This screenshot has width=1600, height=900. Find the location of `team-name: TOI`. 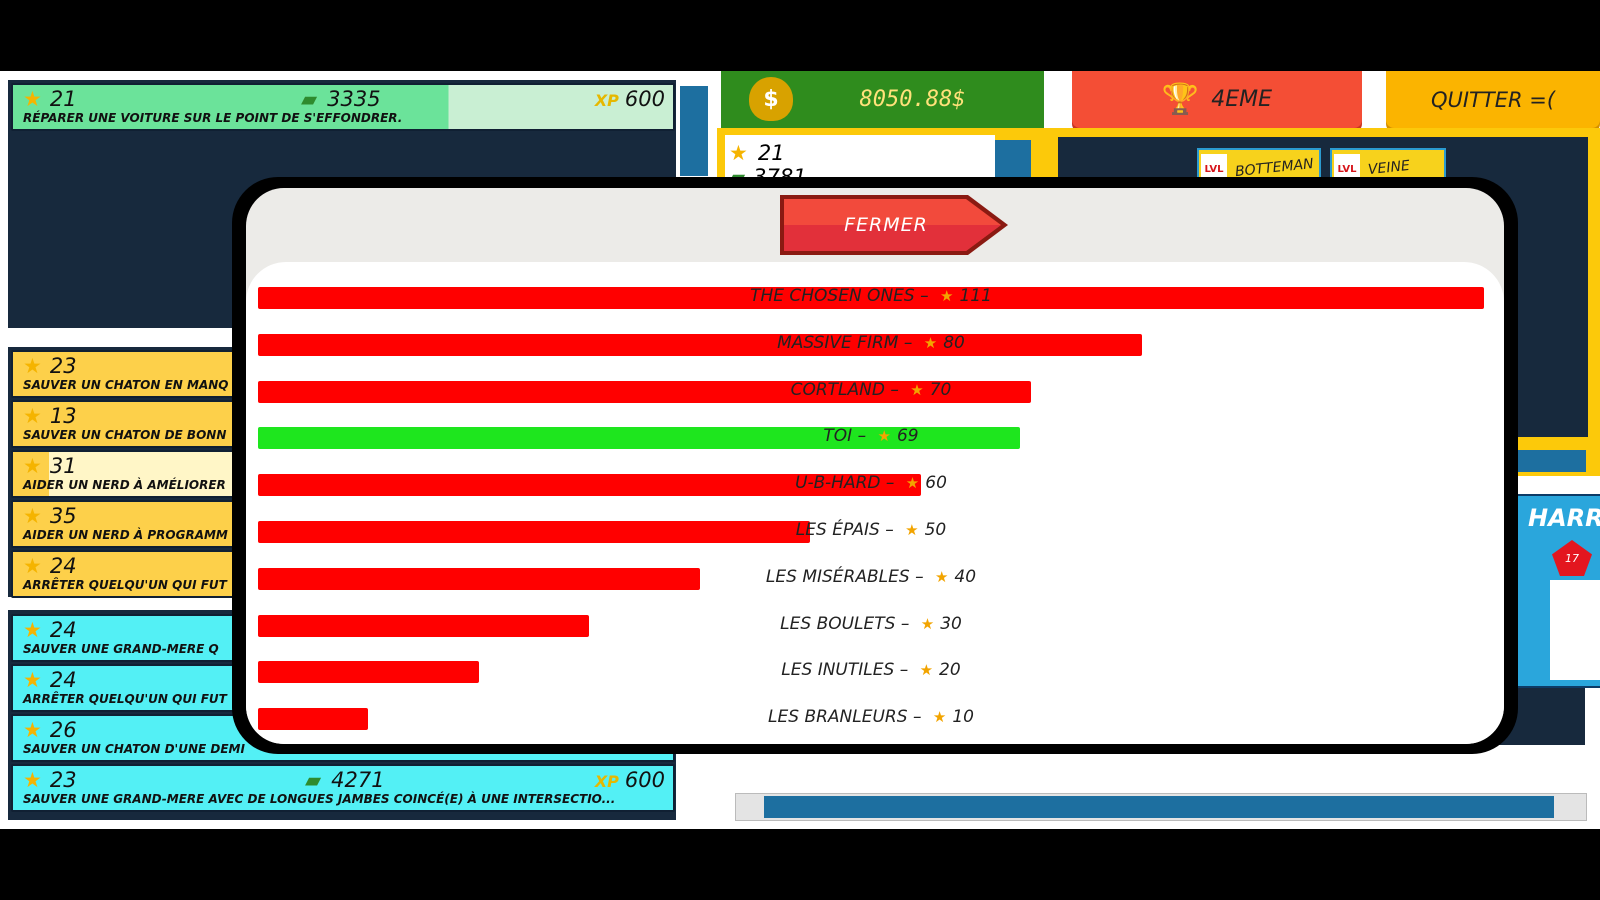

team-name: TOI is located at coordinates (838, 436).